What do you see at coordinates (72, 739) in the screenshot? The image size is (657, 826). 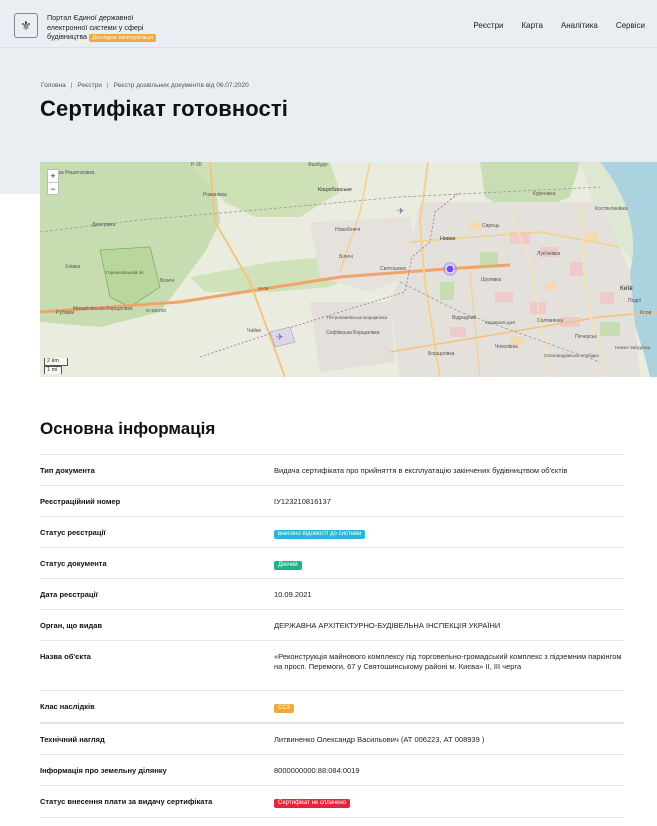 I see `field-label: Технічний нагляд` at bounding box center [72, 739].